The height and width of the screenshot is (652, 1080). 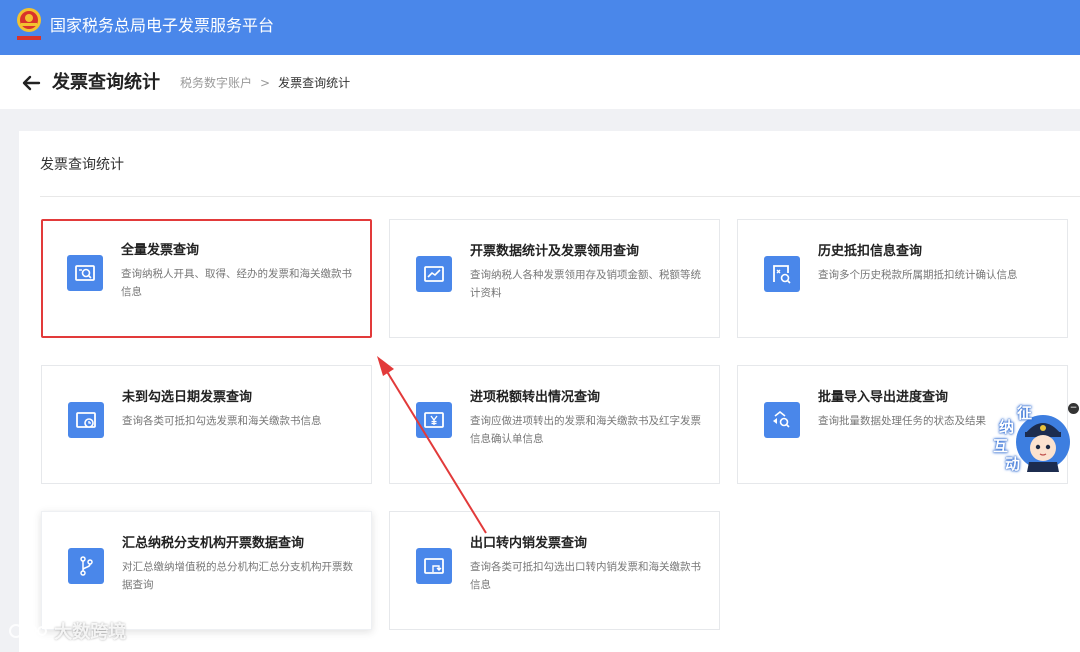 What do you see at coordinates (540, 27) in the screenshot?
I see `top-bar: 国家税务总局电子发票服务平台` at bounding box center [540, 27].